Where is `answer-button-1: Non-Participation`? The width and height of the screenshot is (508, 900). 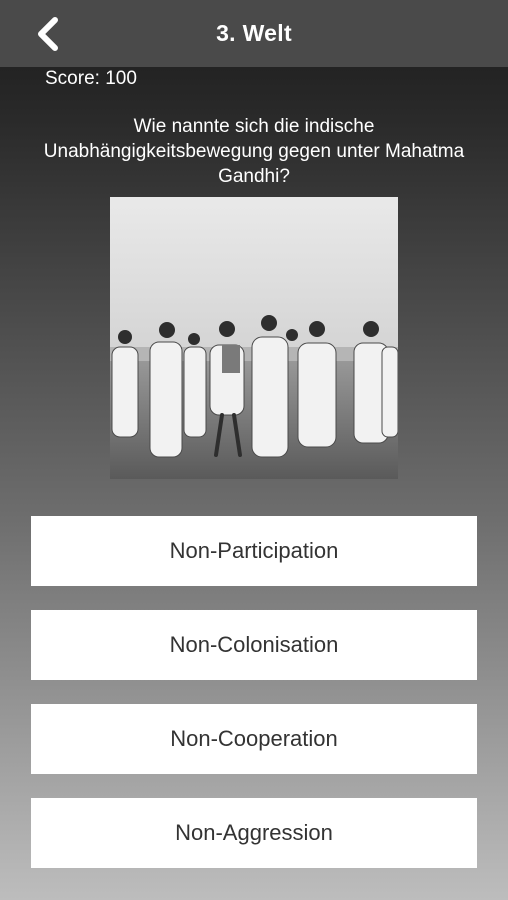 answer-button-1: Non-Participation is located at coordinates (254, 551).